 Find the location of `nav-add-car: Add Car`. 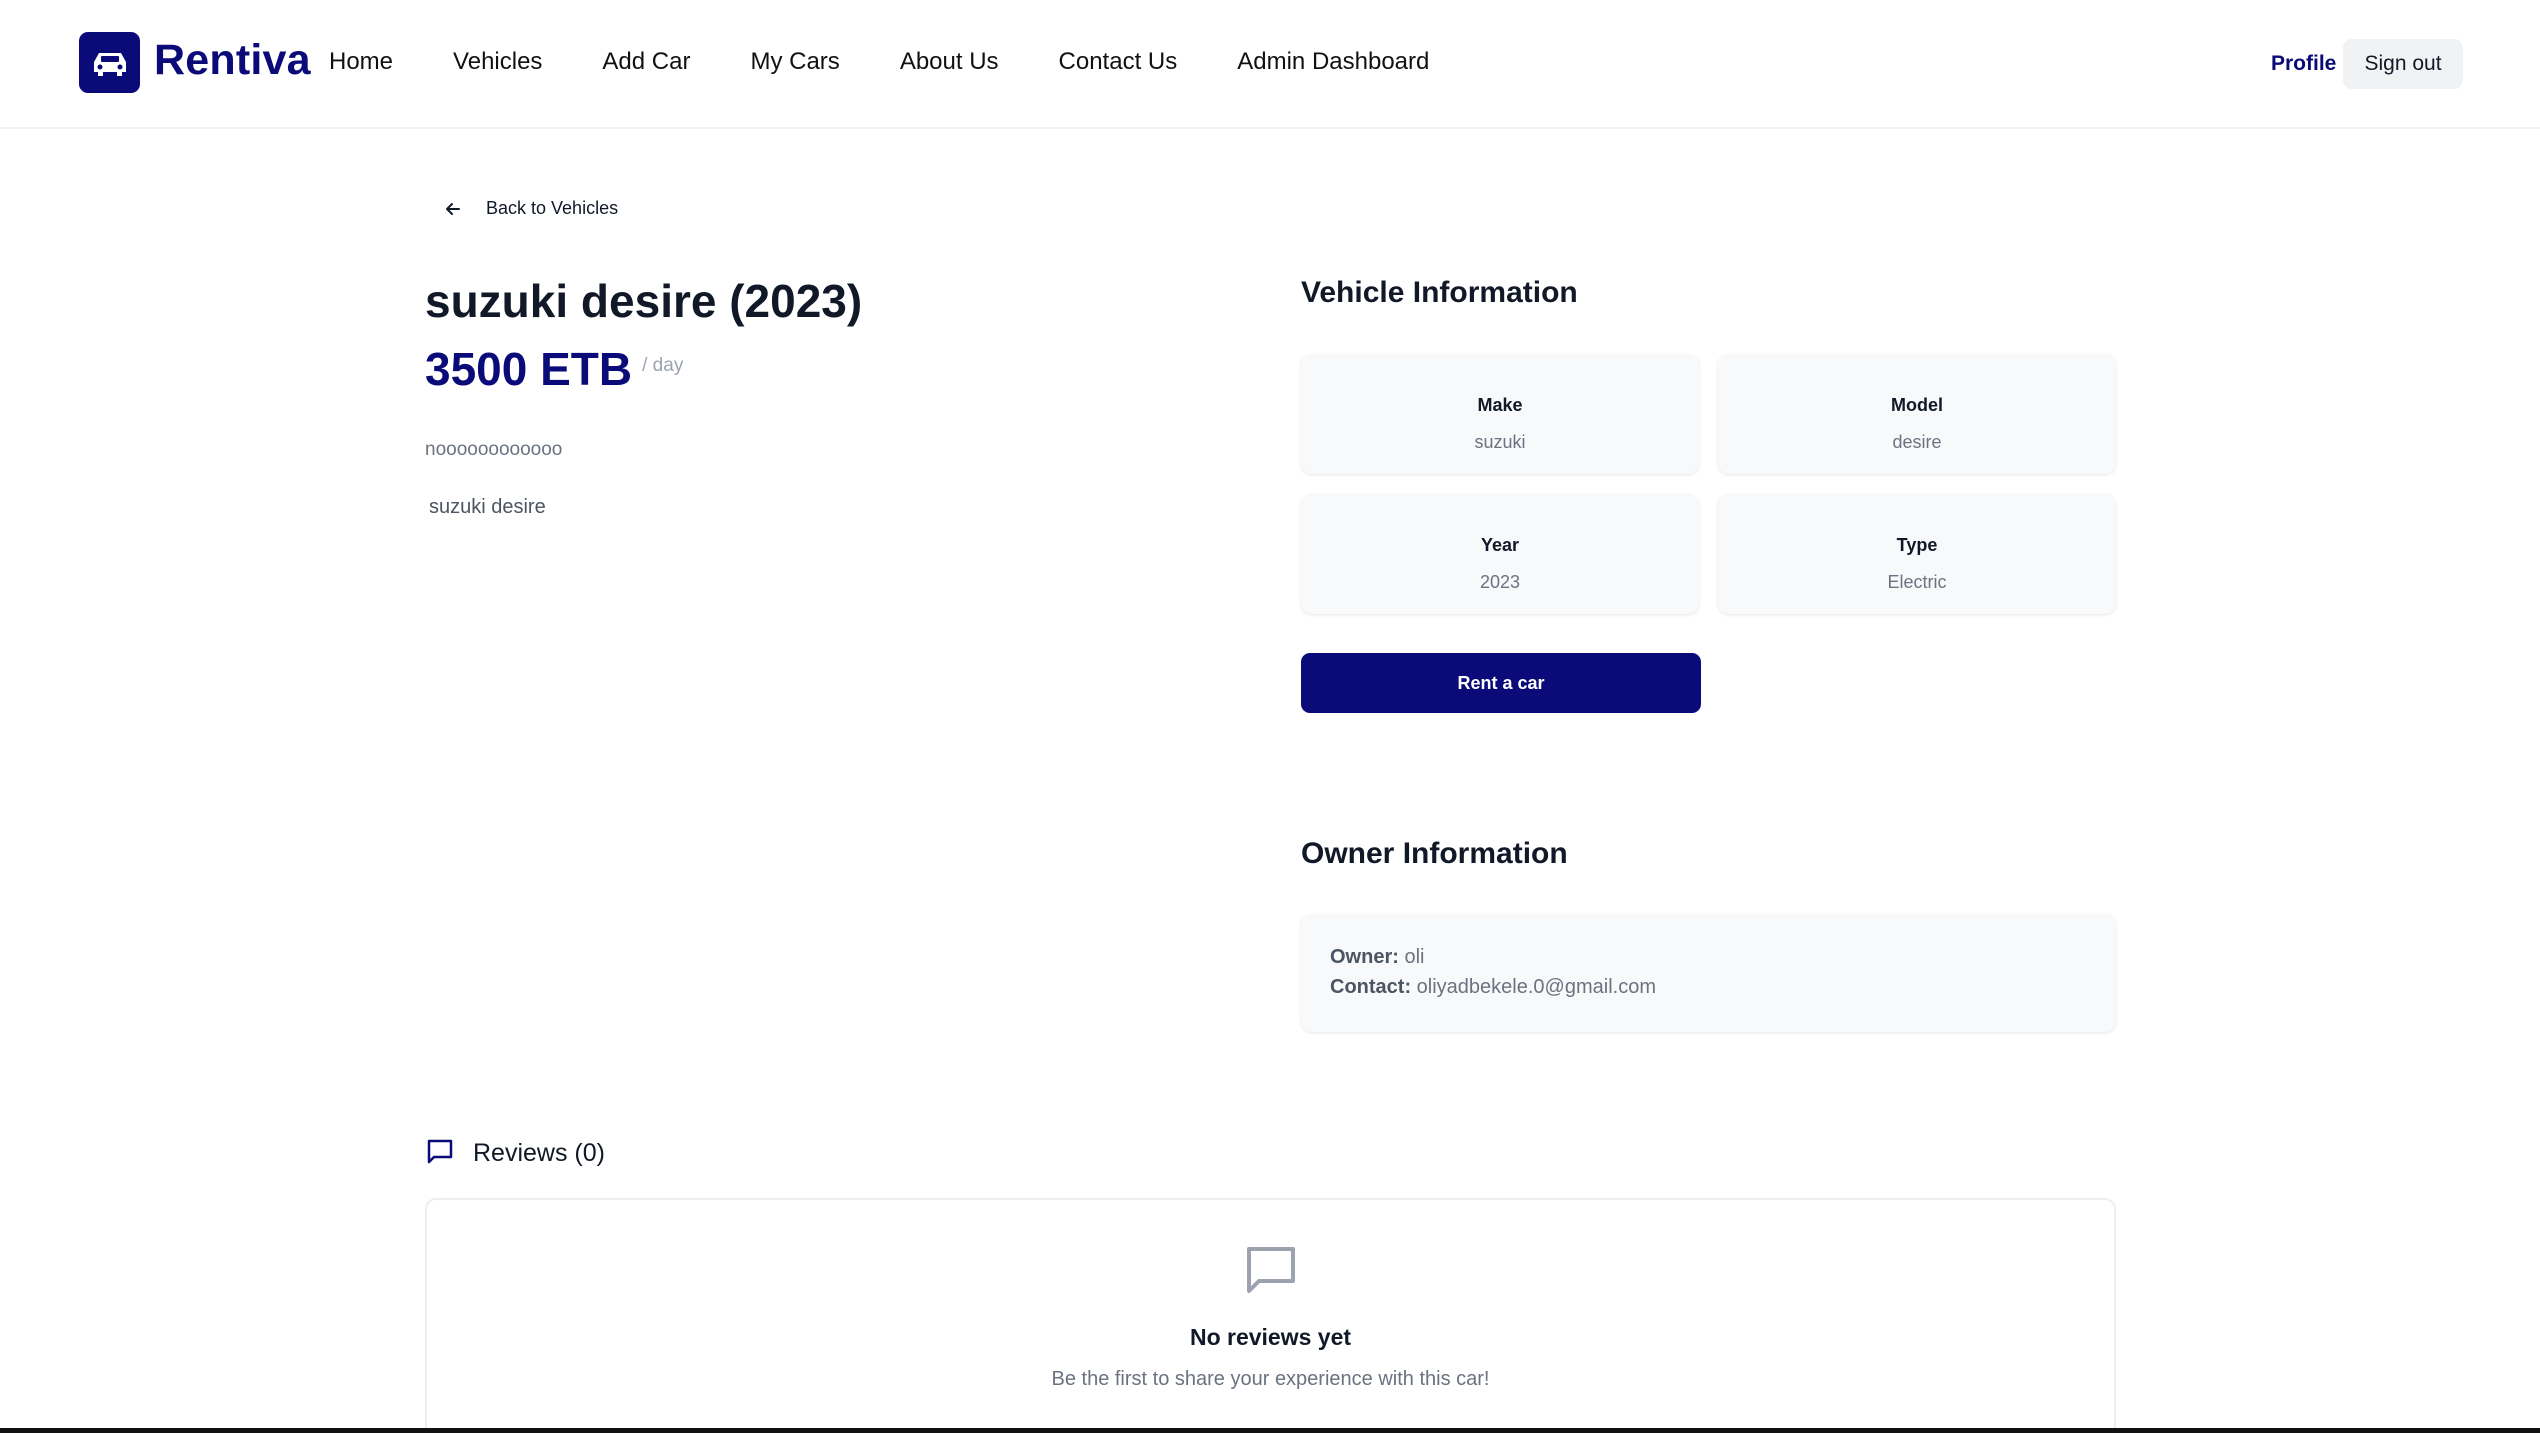

nav-add-car: Add Car is located at coordinates (646, 62).